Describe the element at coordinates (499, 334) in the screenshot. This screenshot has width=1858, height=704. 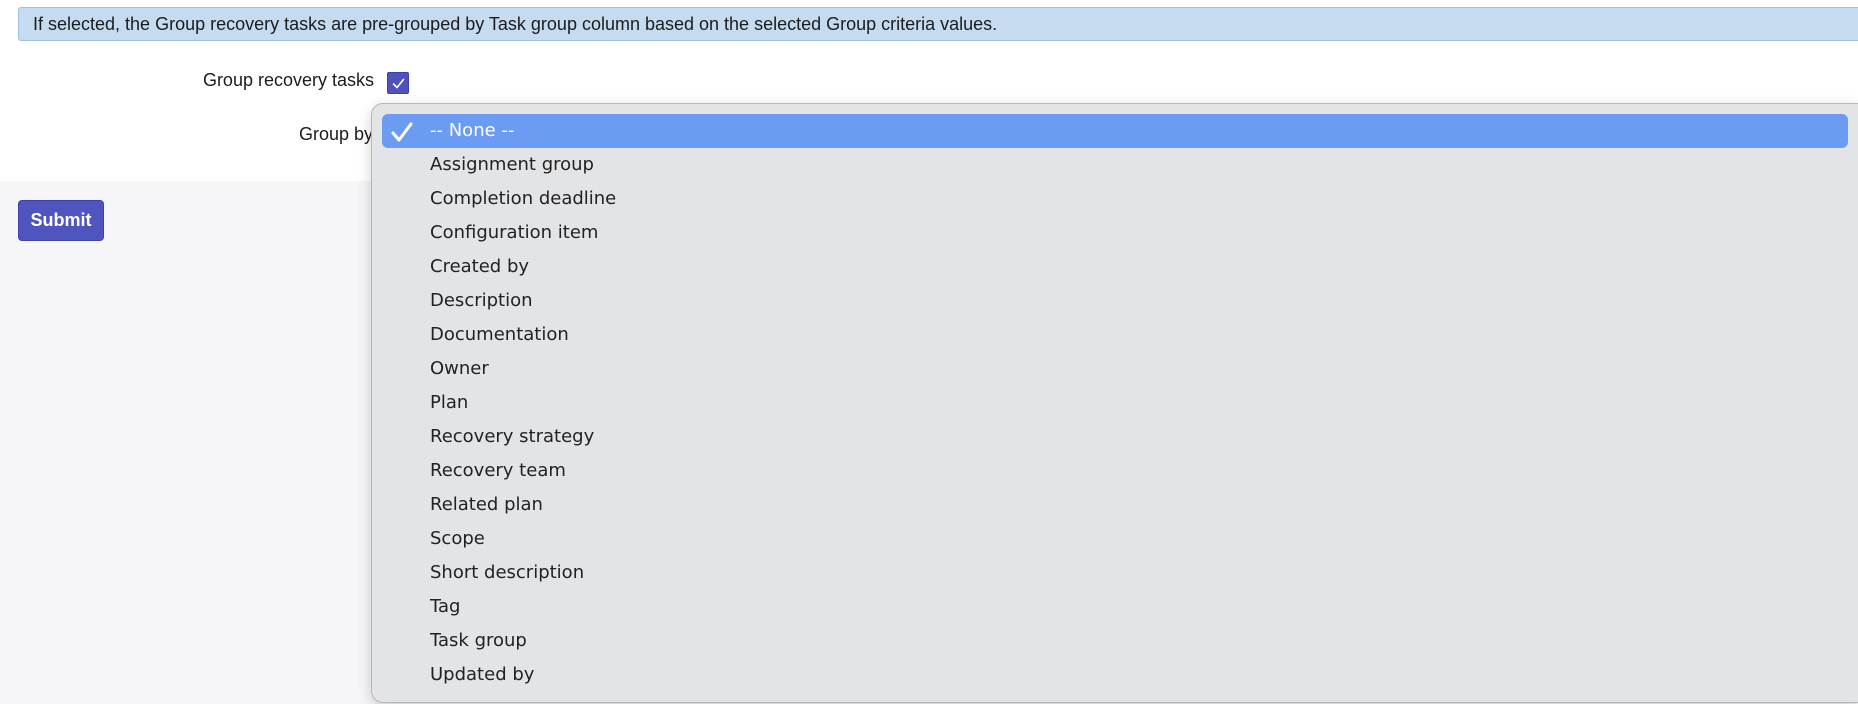
I see `dropdown-option-label: Documentation` at that location.